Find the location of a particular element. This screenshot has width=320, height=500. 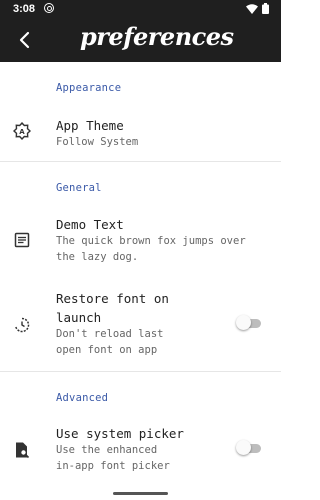

system-picker-toggle is located at coordinates (249, 448).